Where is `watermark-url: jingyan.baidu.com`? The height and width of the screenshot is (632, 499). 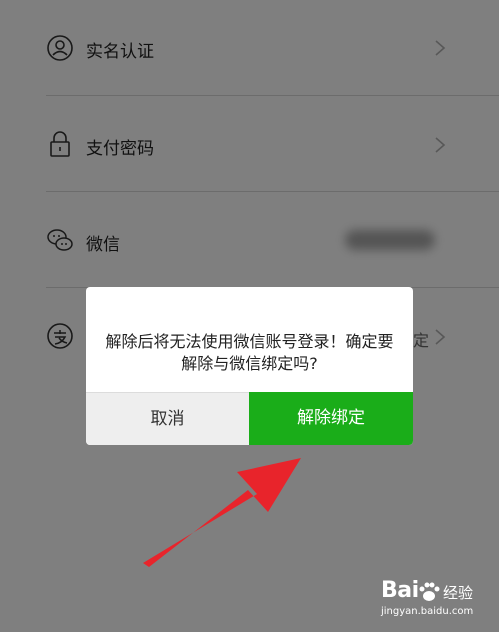 watermark-url: jingyan.baidu.com is located at coordinates (427, 611).